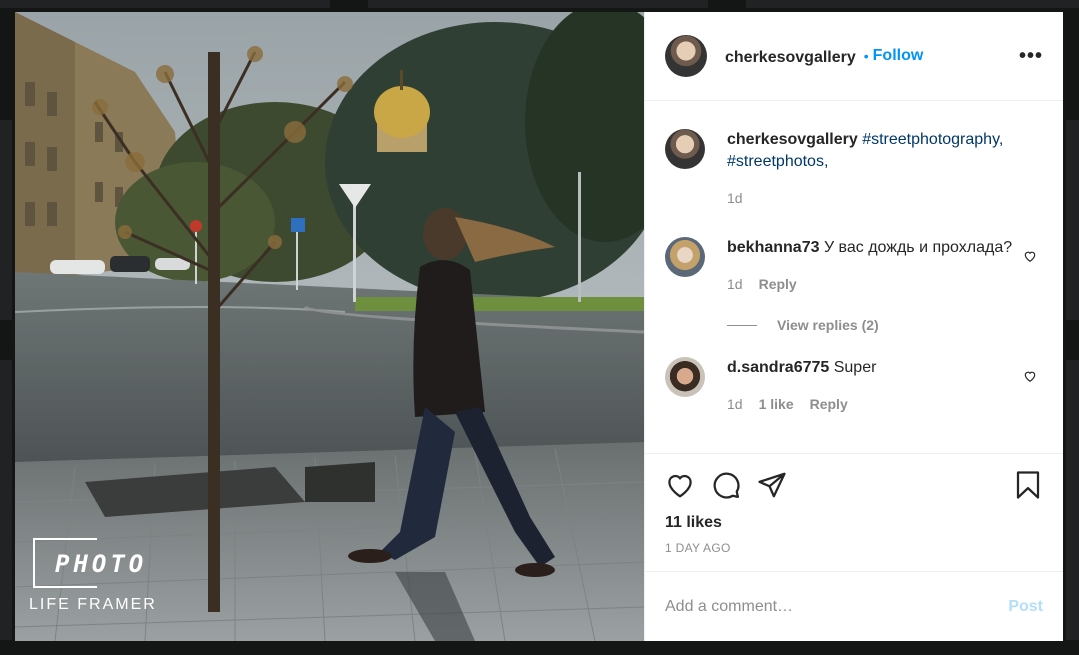 The width and height of the screenshot is (1079, 655). What do you see at coordinates (837, 606) in the screenshot?
I see `comment-input` at bounding box center [837, 606].